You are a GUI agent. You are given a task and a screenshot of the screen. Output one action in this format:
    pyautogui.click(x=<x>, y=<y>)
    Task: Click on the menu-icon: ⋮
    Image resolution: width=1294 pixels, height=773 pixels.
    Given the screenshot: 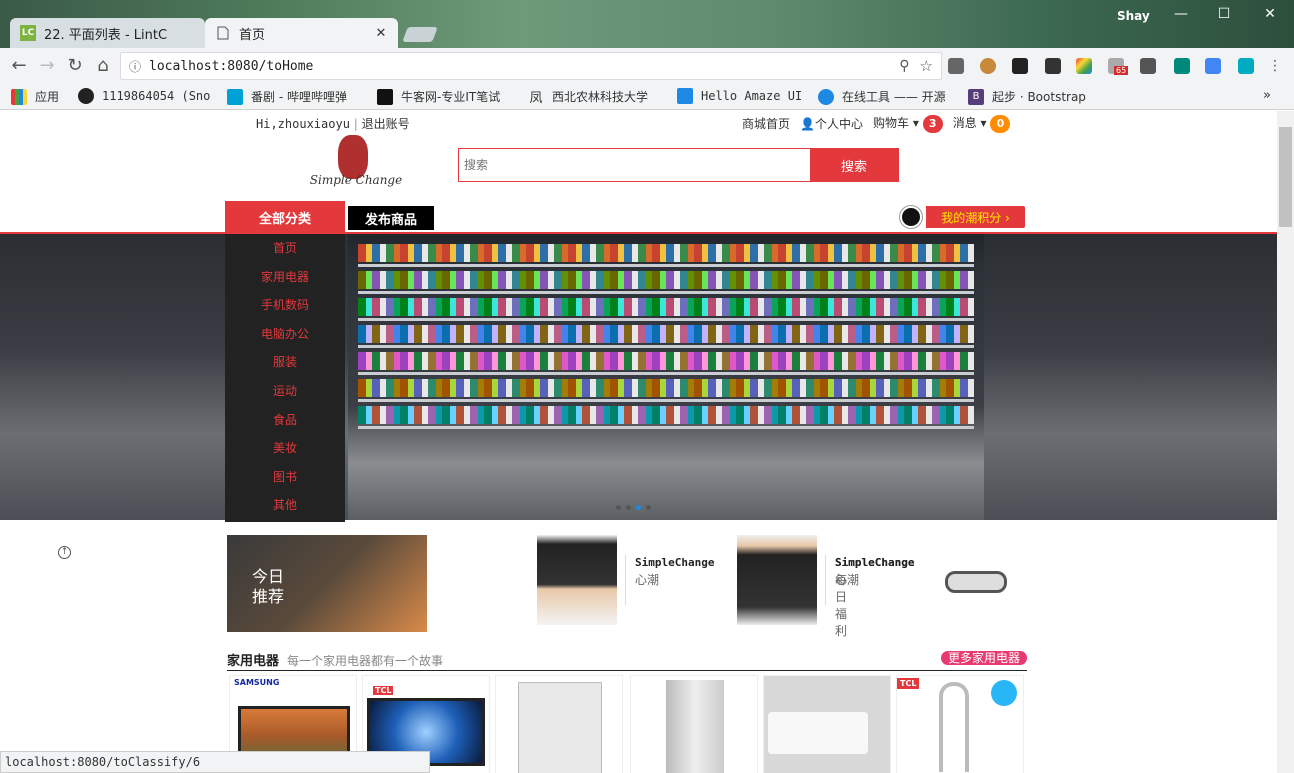 What is the action you would take?
    pyautogui.click(x=1275, y=66)
    